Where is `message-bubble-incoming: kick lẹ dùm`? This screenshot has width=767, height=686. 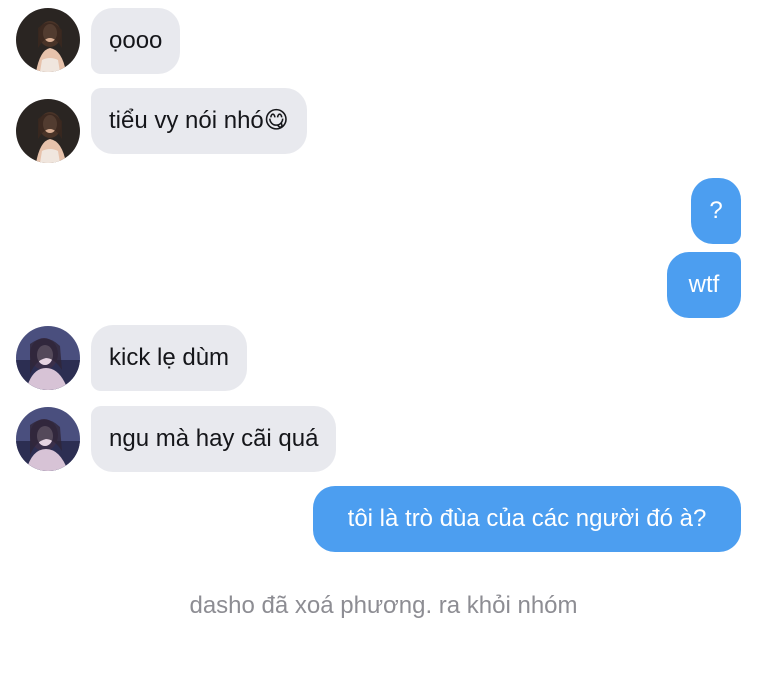 message-bubble-incoming: kick lẹ dùm is located at coordinates (169, 358).